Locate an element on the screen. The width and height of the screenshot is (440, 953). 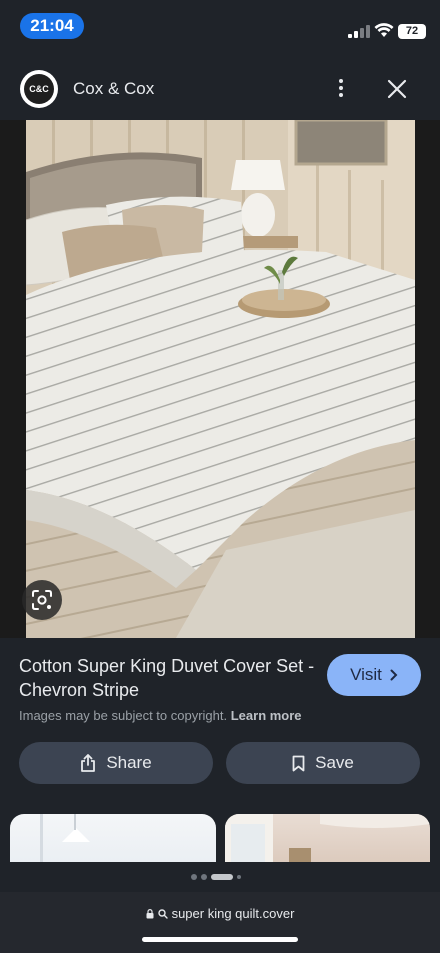
time-display: 21:04 is located at coordinates (52, 26).